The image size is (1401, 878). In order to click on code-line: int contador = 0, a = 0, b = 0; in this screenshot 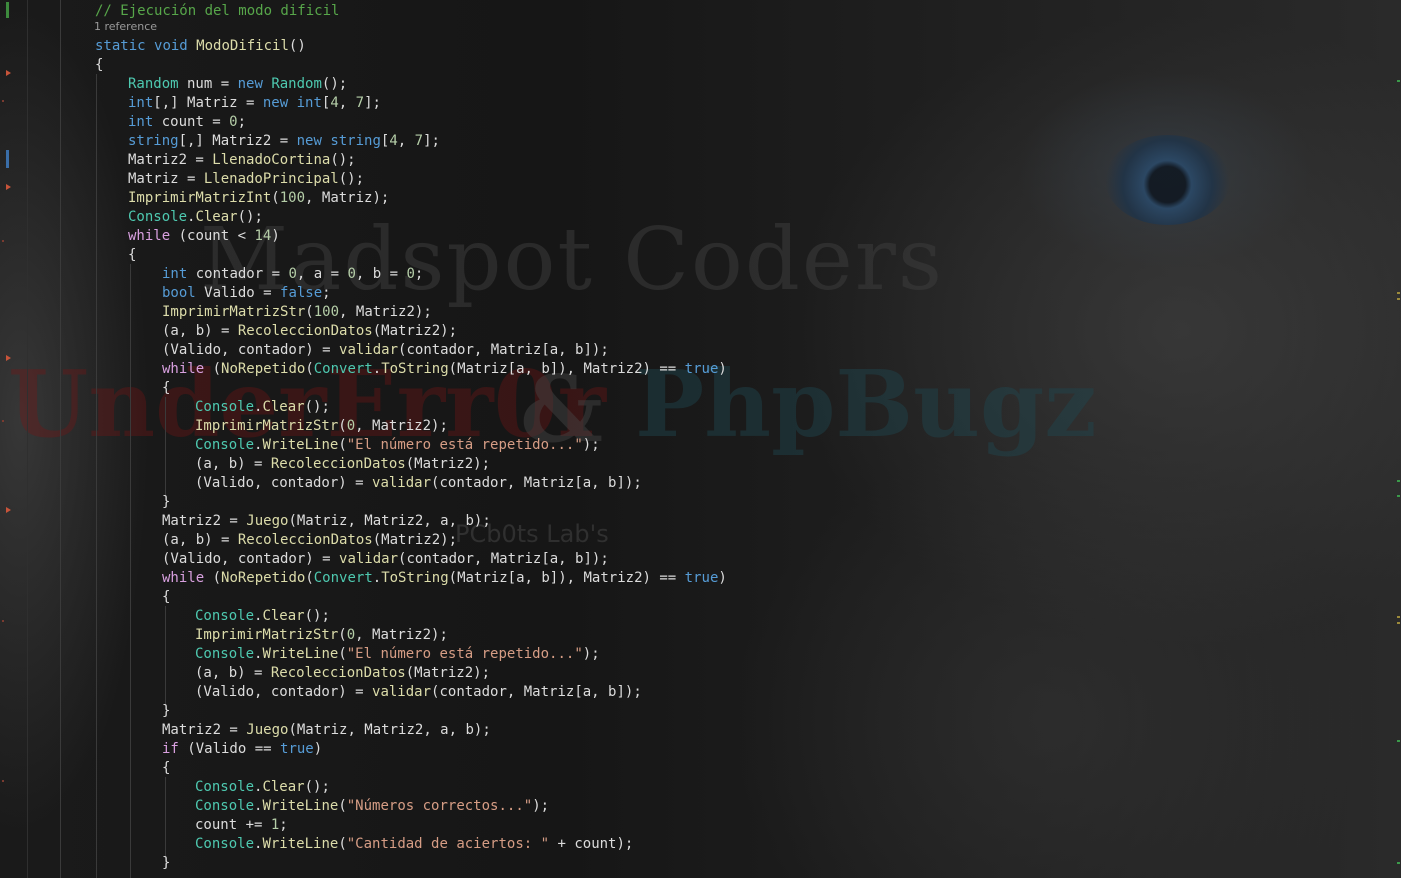, I will do `click(292, 274)`.